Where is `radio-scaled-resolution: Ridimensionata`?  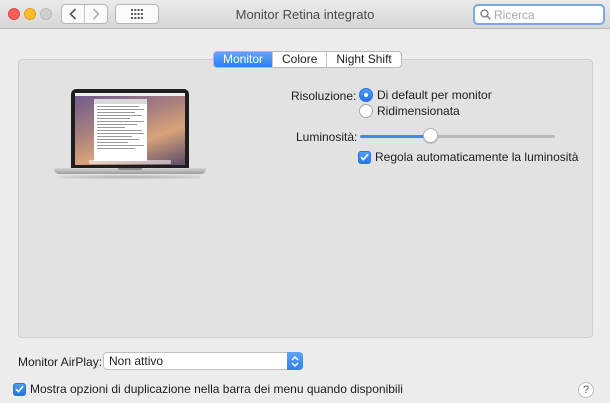 radio-scaled-resolution: Ridimensionata is located at coordinates (409, 111).